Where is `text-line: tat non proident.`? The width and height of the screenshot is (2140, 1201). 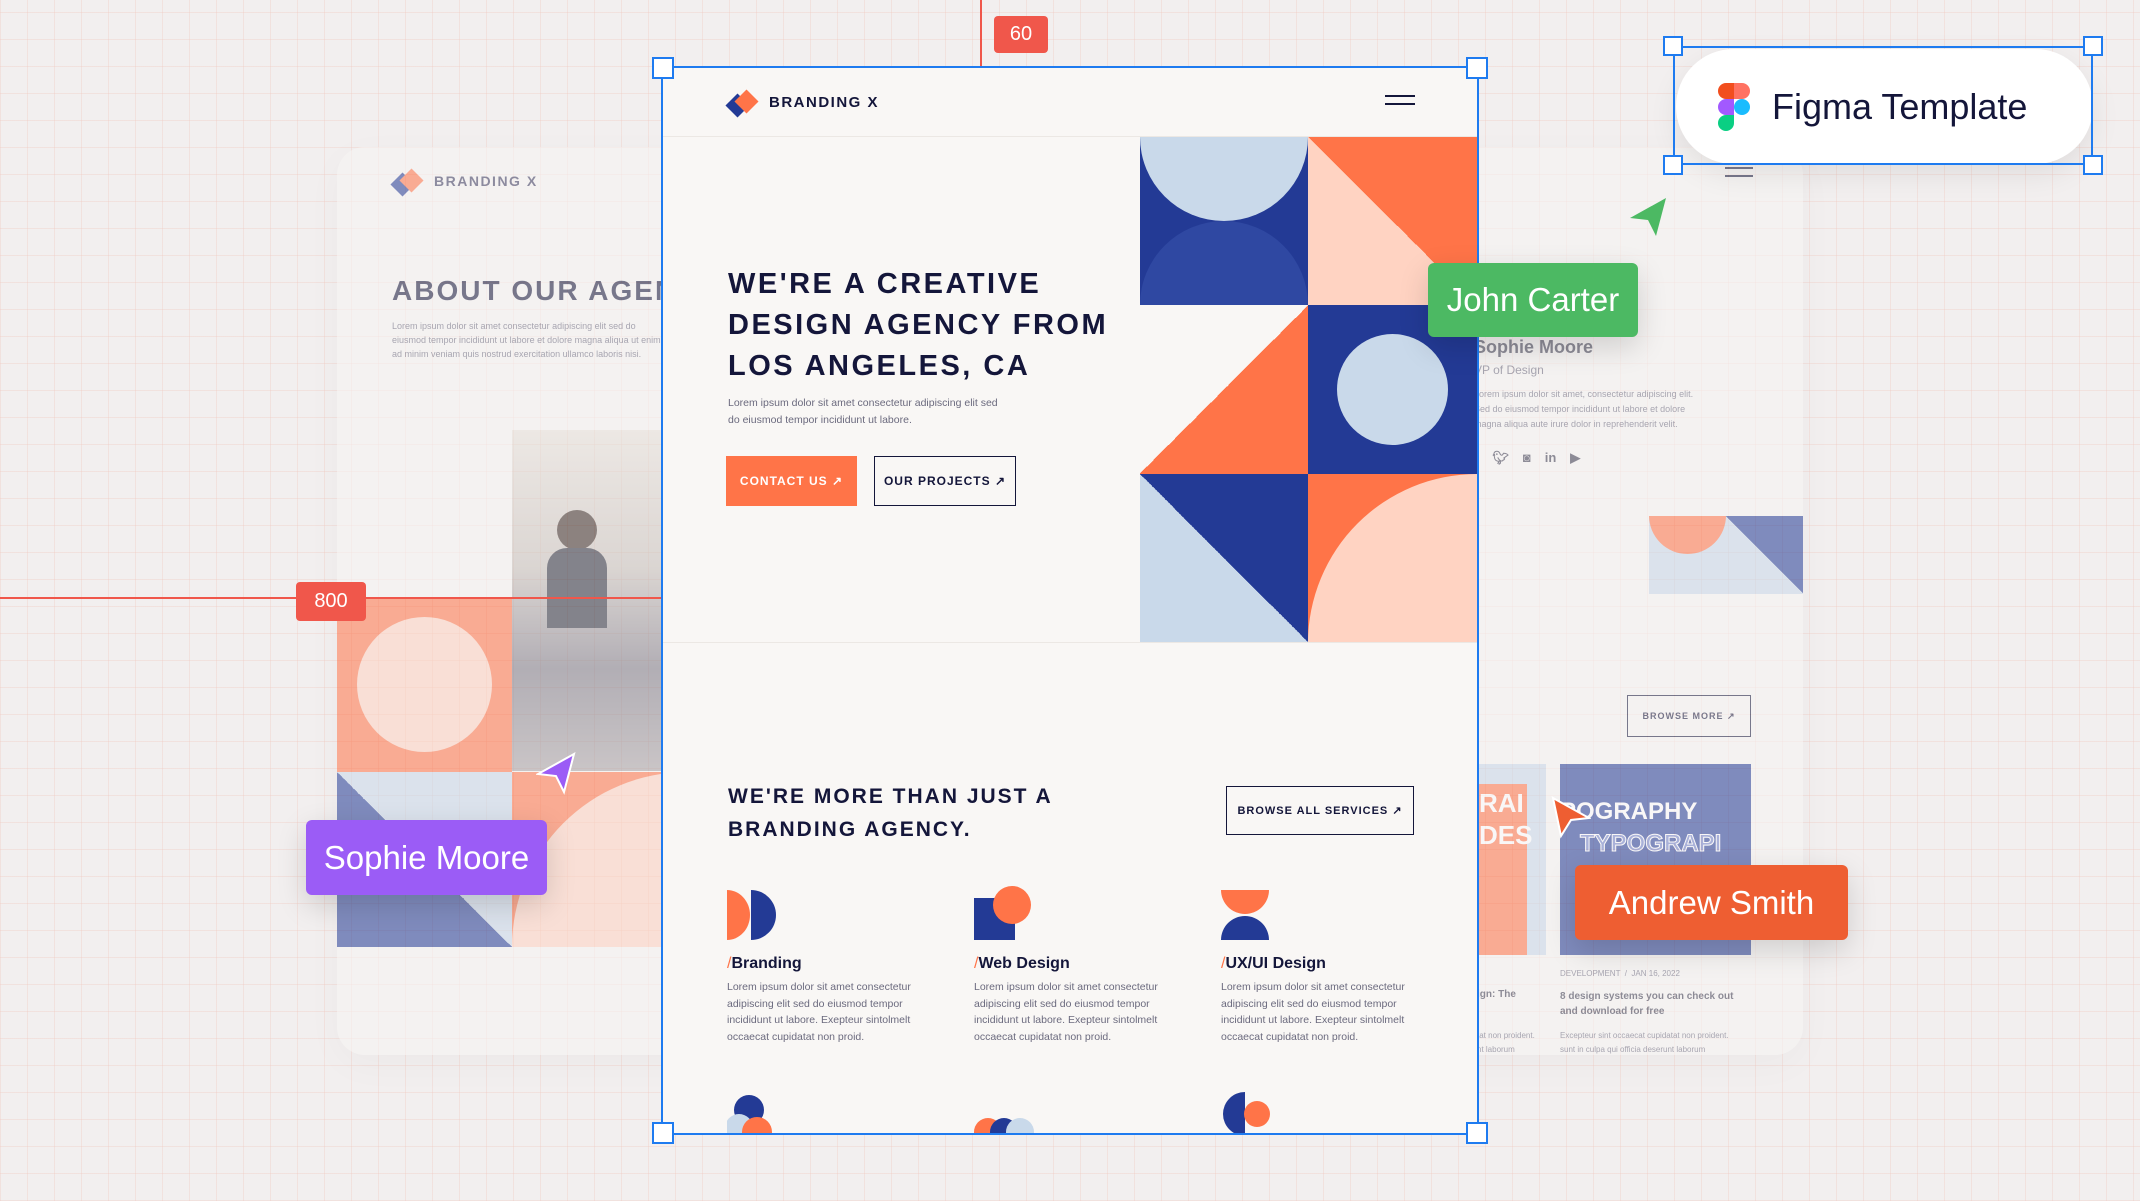 text-line: tat non proident. is located at coordinates (1506, 1035).